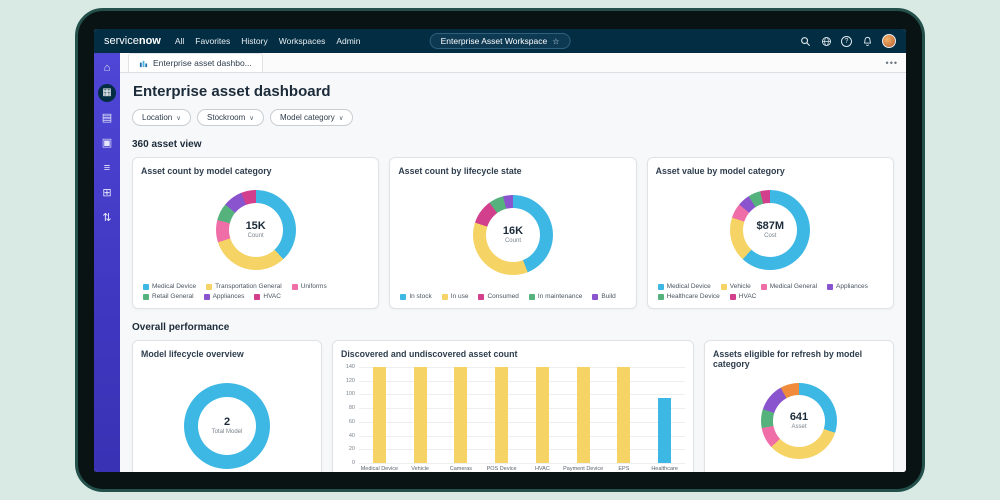  I want to click on card-title: Model lifecycle overview, so click(192, 354).